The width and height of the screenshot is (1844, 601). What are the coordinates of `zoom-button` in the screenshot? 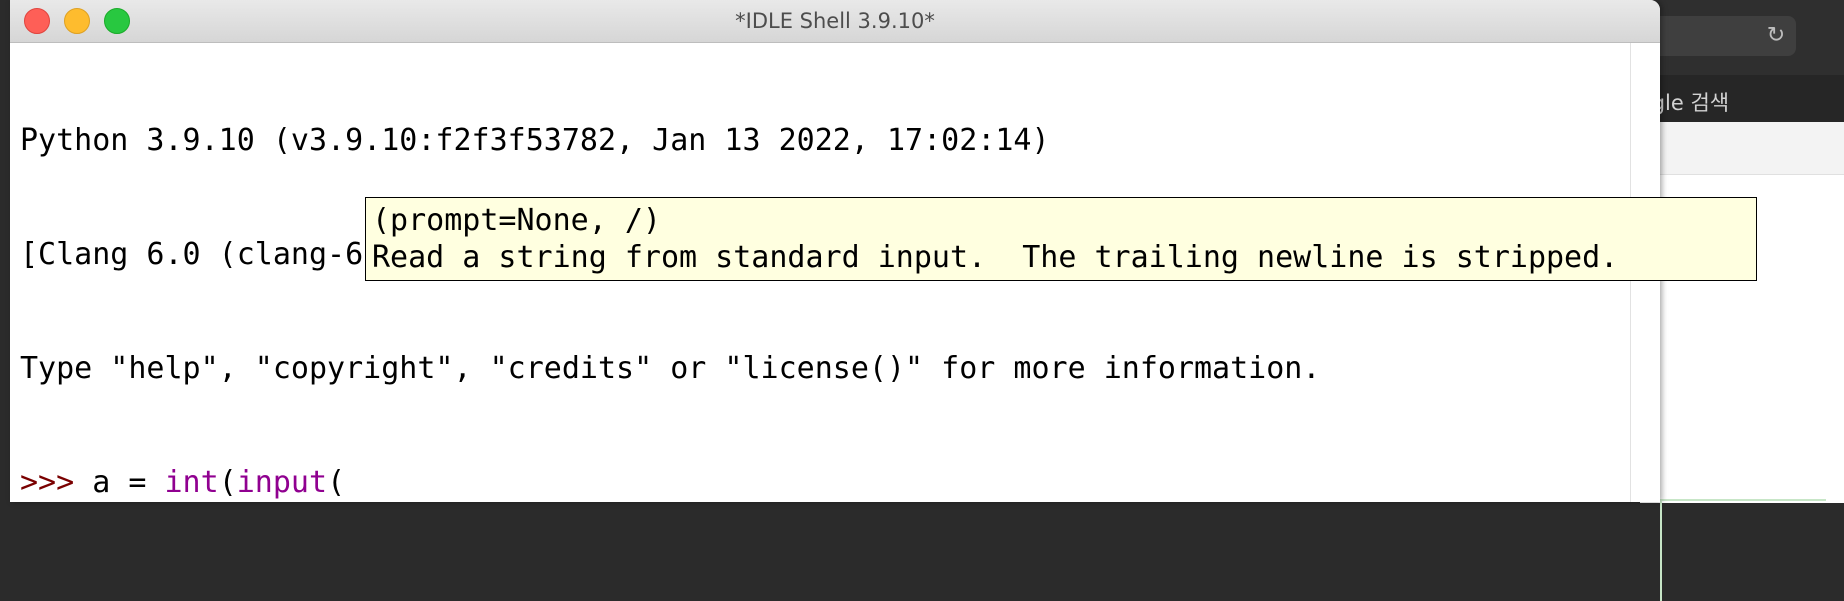 It's located at (117, 21).